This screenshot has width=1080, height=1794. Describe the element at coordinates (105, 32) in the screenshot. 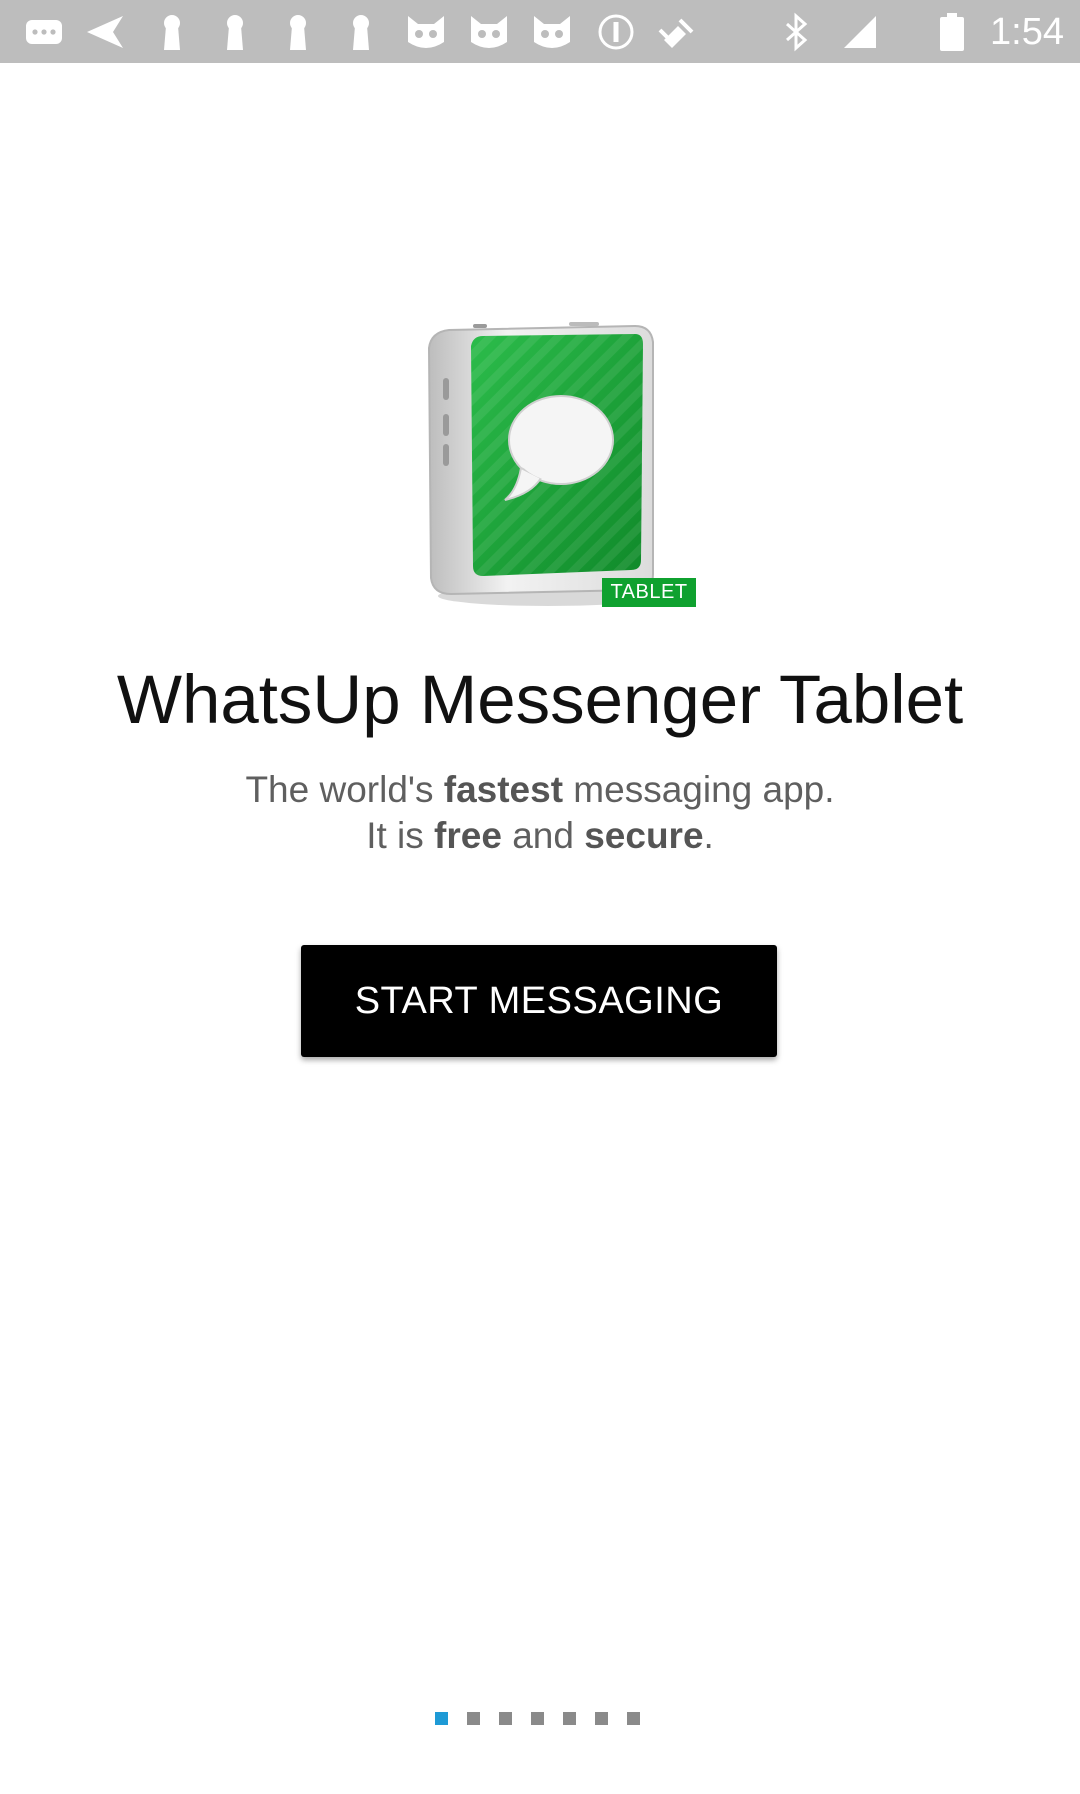

I see `send-icon` at that location.